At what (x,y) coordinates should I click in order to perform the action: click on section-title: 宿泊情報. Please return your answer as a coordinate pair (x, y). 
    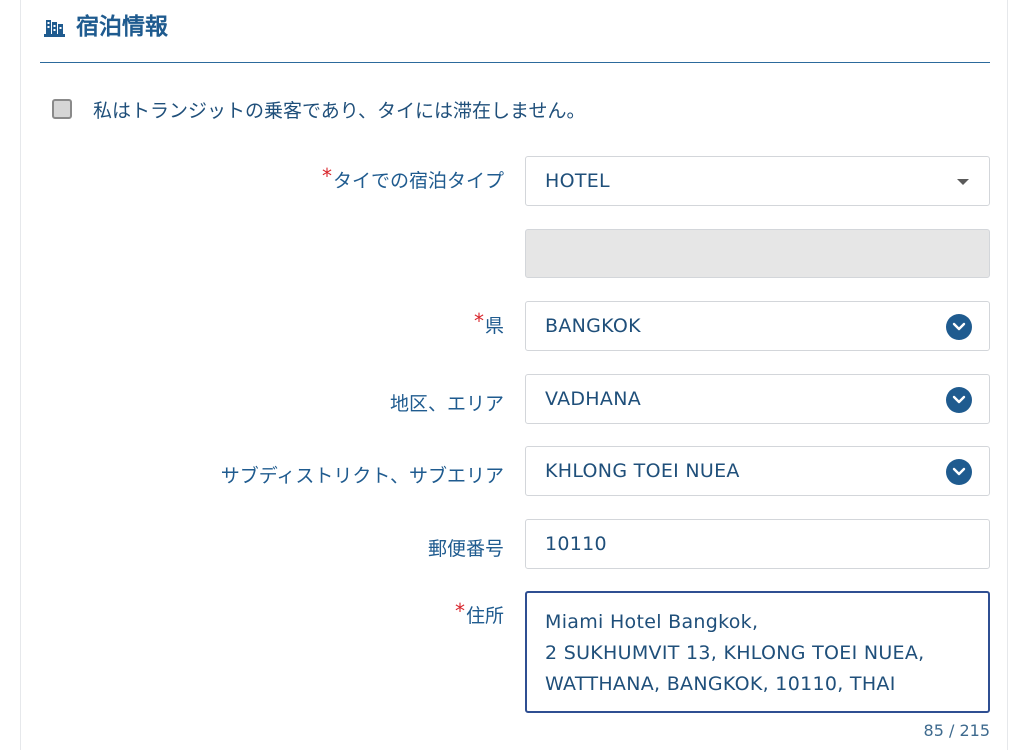
    Looking at the image, I should click on (122, 27).